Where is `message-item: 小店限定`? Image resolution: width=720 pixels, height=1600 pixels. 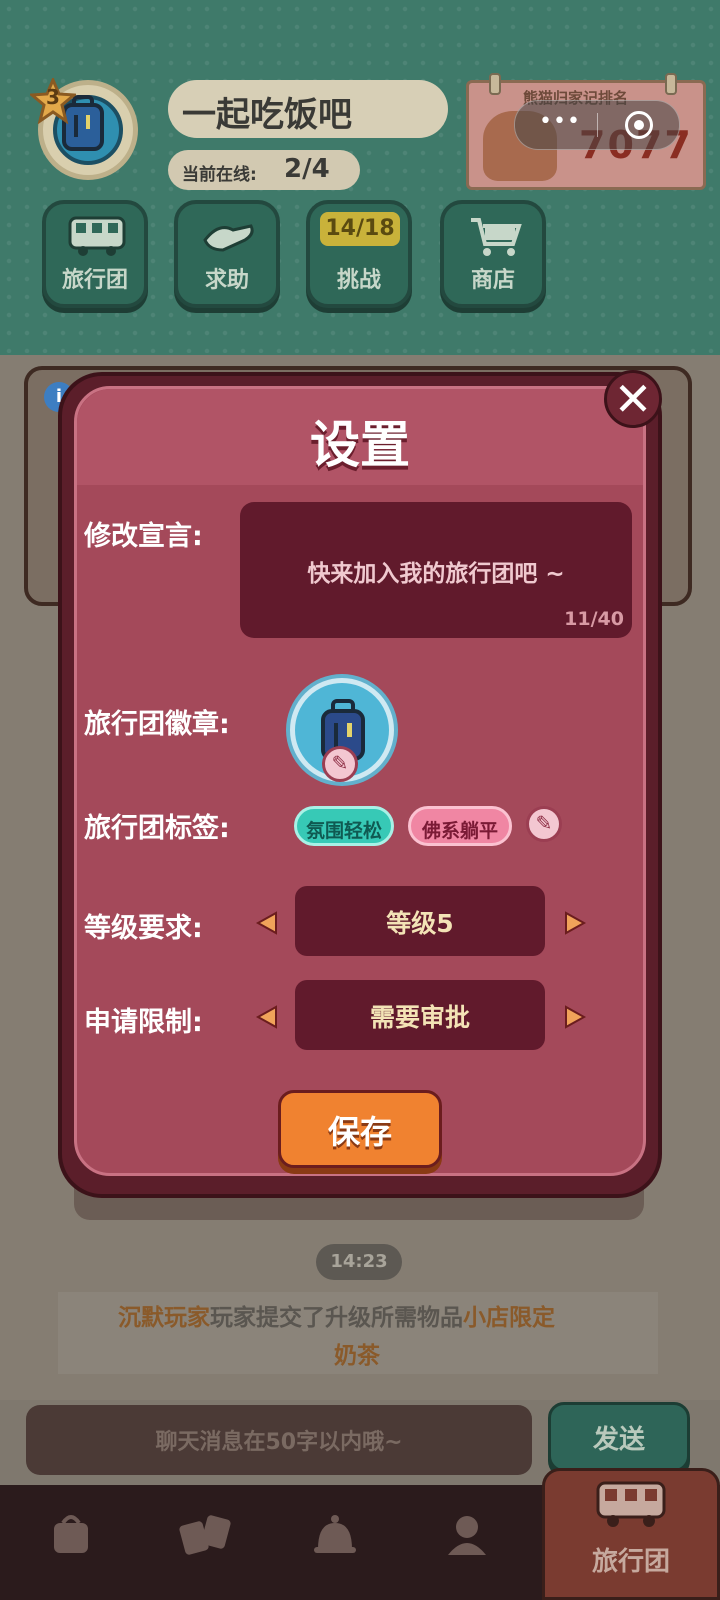 message-item: 小店限定 is located at coordinates (509, 1318).